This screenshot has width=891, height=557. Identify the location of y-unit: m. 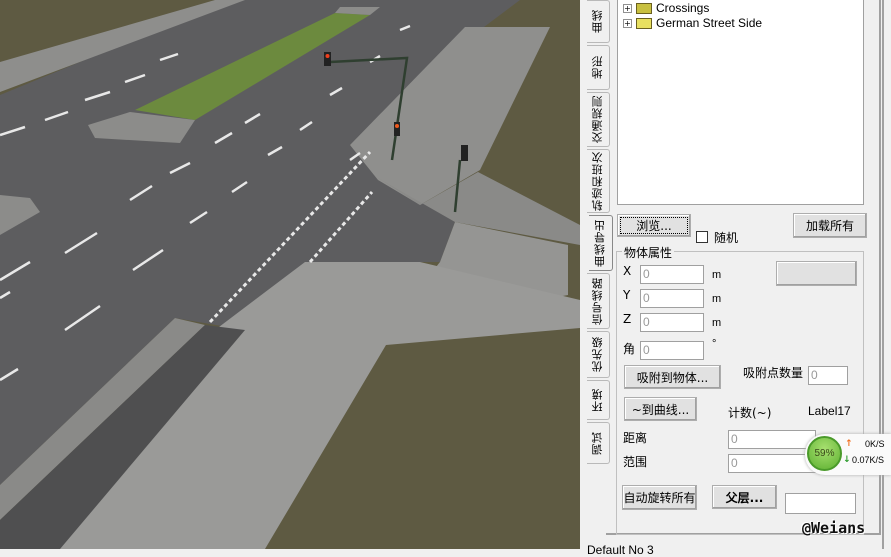
(717, 299).